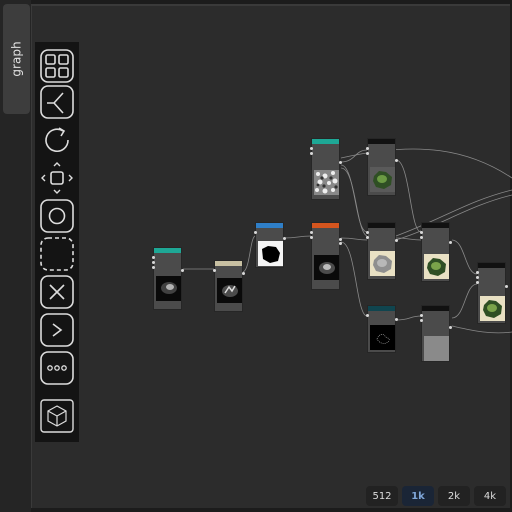  I want to click on chevron-right-icon, so click(57, 330).